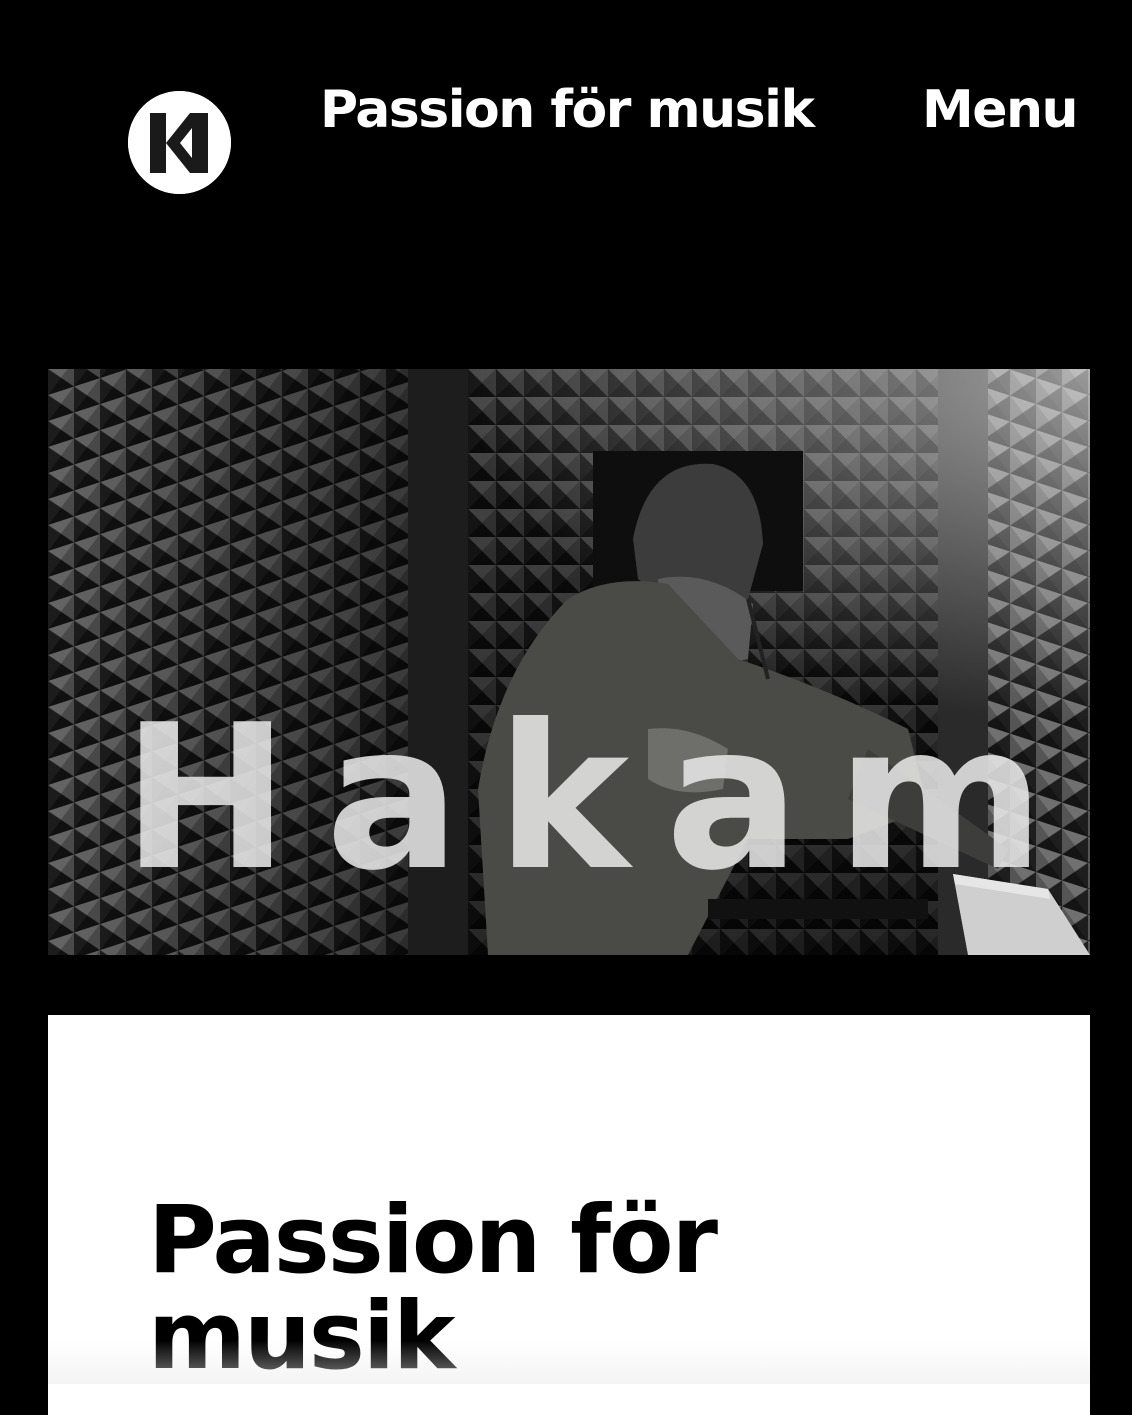  What do you see at coordinates (433, 1288) in the screenshot?
I see `section-heading: Passion för musik` at bounding box center [433, 1288].